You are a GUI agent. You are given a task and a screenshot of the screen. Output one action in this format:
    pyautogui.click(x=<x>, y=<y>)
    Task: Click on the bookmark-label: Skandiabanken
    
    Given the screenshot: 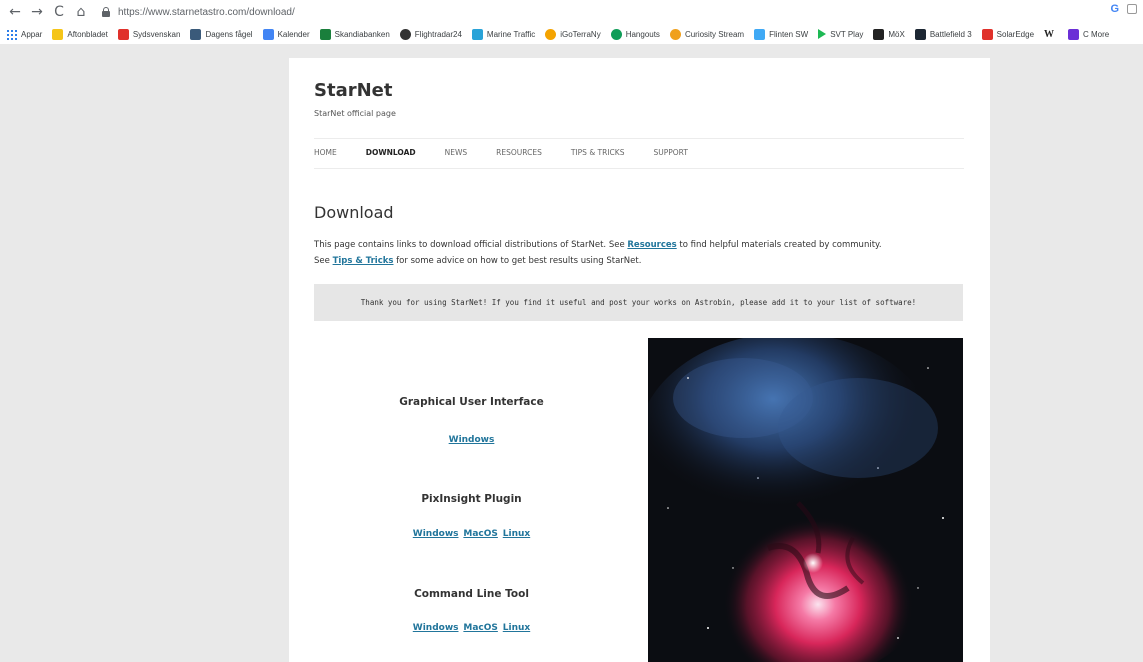 What is the action you would take?
    pyautogui.click(x=362, y=34)
    